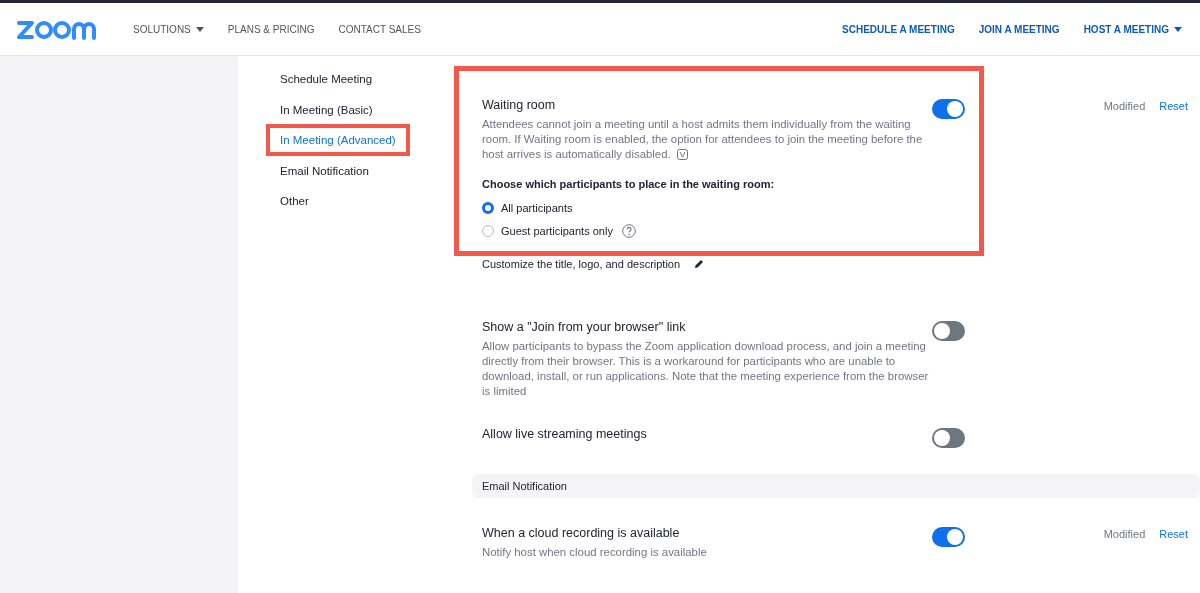  What do you see at coordinates (324, 170) in the screenshot?
I see `sidebar-item: Email Notification` at bounding box center [324, 170].